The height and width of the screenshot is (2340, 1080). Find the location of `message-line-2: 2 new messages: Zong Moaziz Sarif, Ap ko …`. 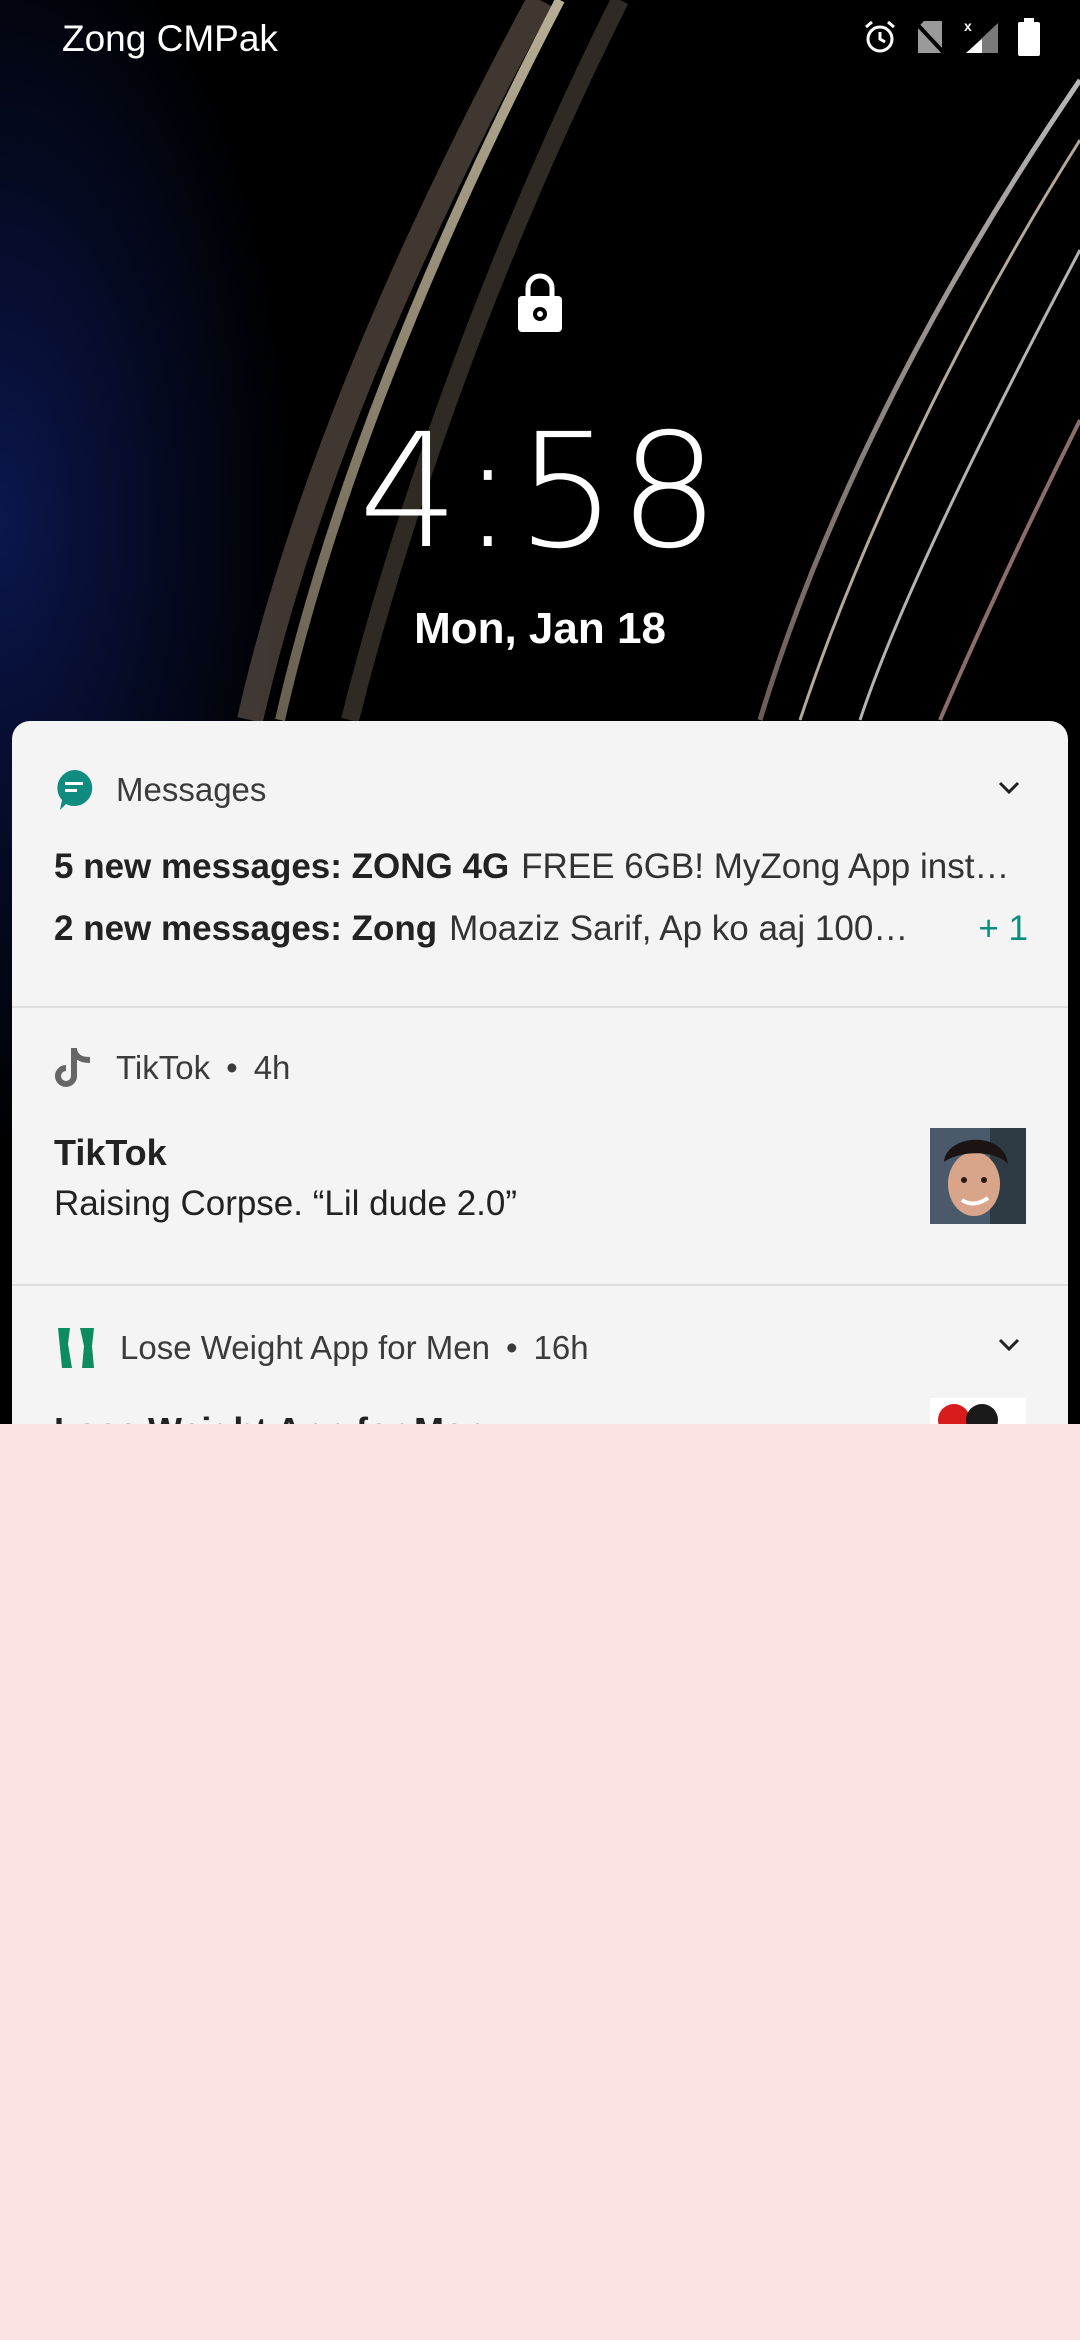

message-line-2: 2 new messages: Zong Moaziz Sarif, Ap ko … is located at coordinates (494, 929).